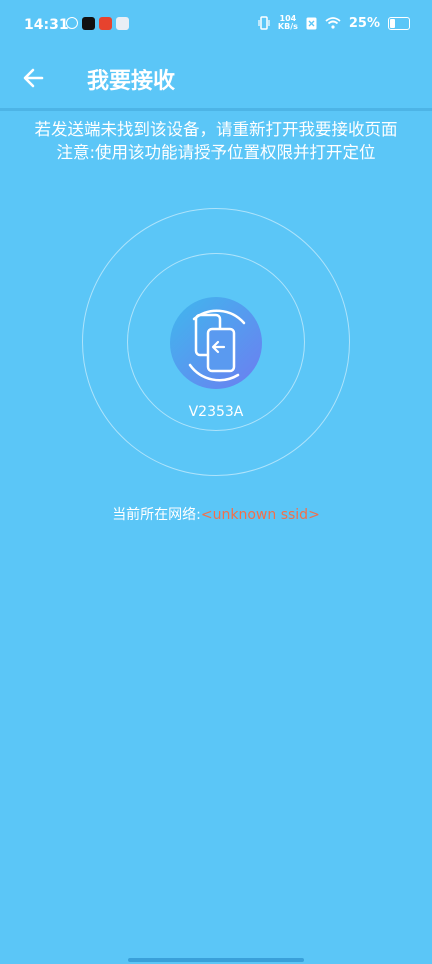 This screenshot has height=964, width=432. I want to click on weibo-icon, so click(105, 23).